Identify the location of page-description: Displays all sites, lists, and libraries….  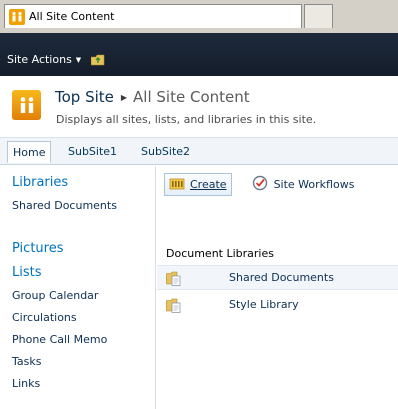
(186, 119).